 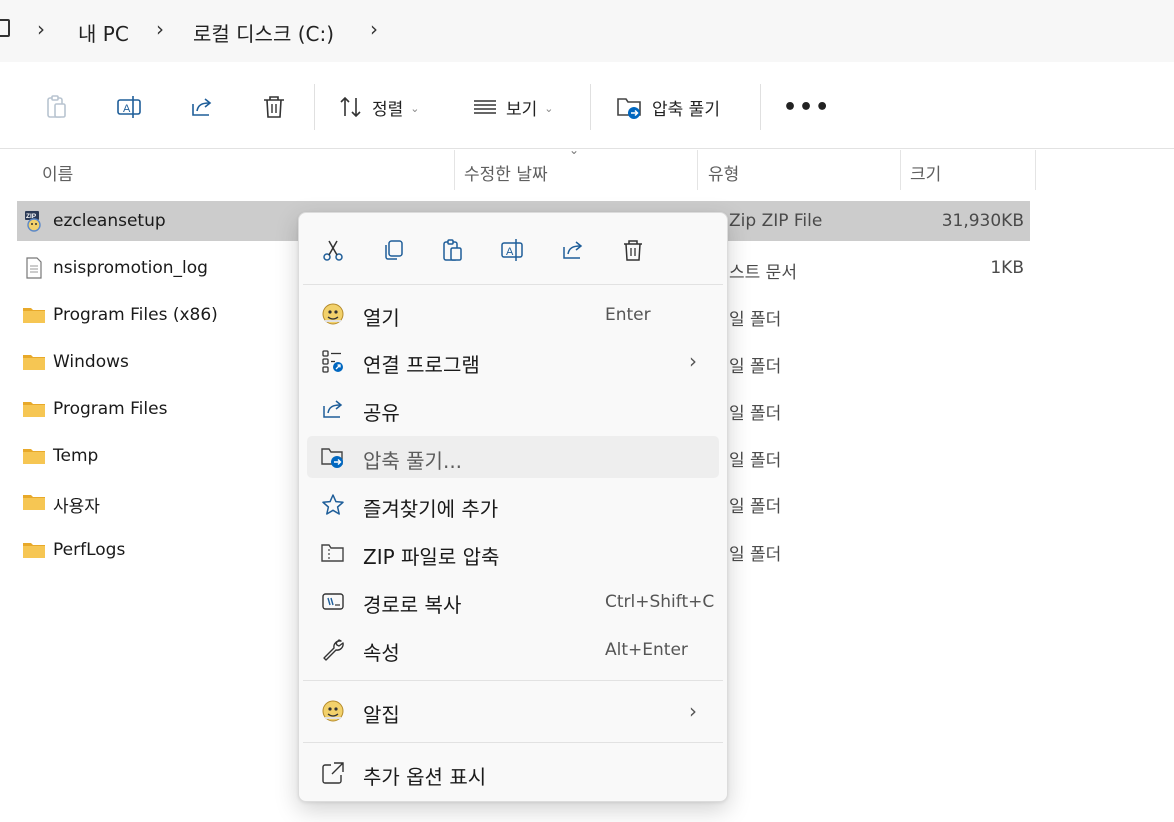 I want to click on menu-item-shortcut: Enter, so click(x=628, y=315).